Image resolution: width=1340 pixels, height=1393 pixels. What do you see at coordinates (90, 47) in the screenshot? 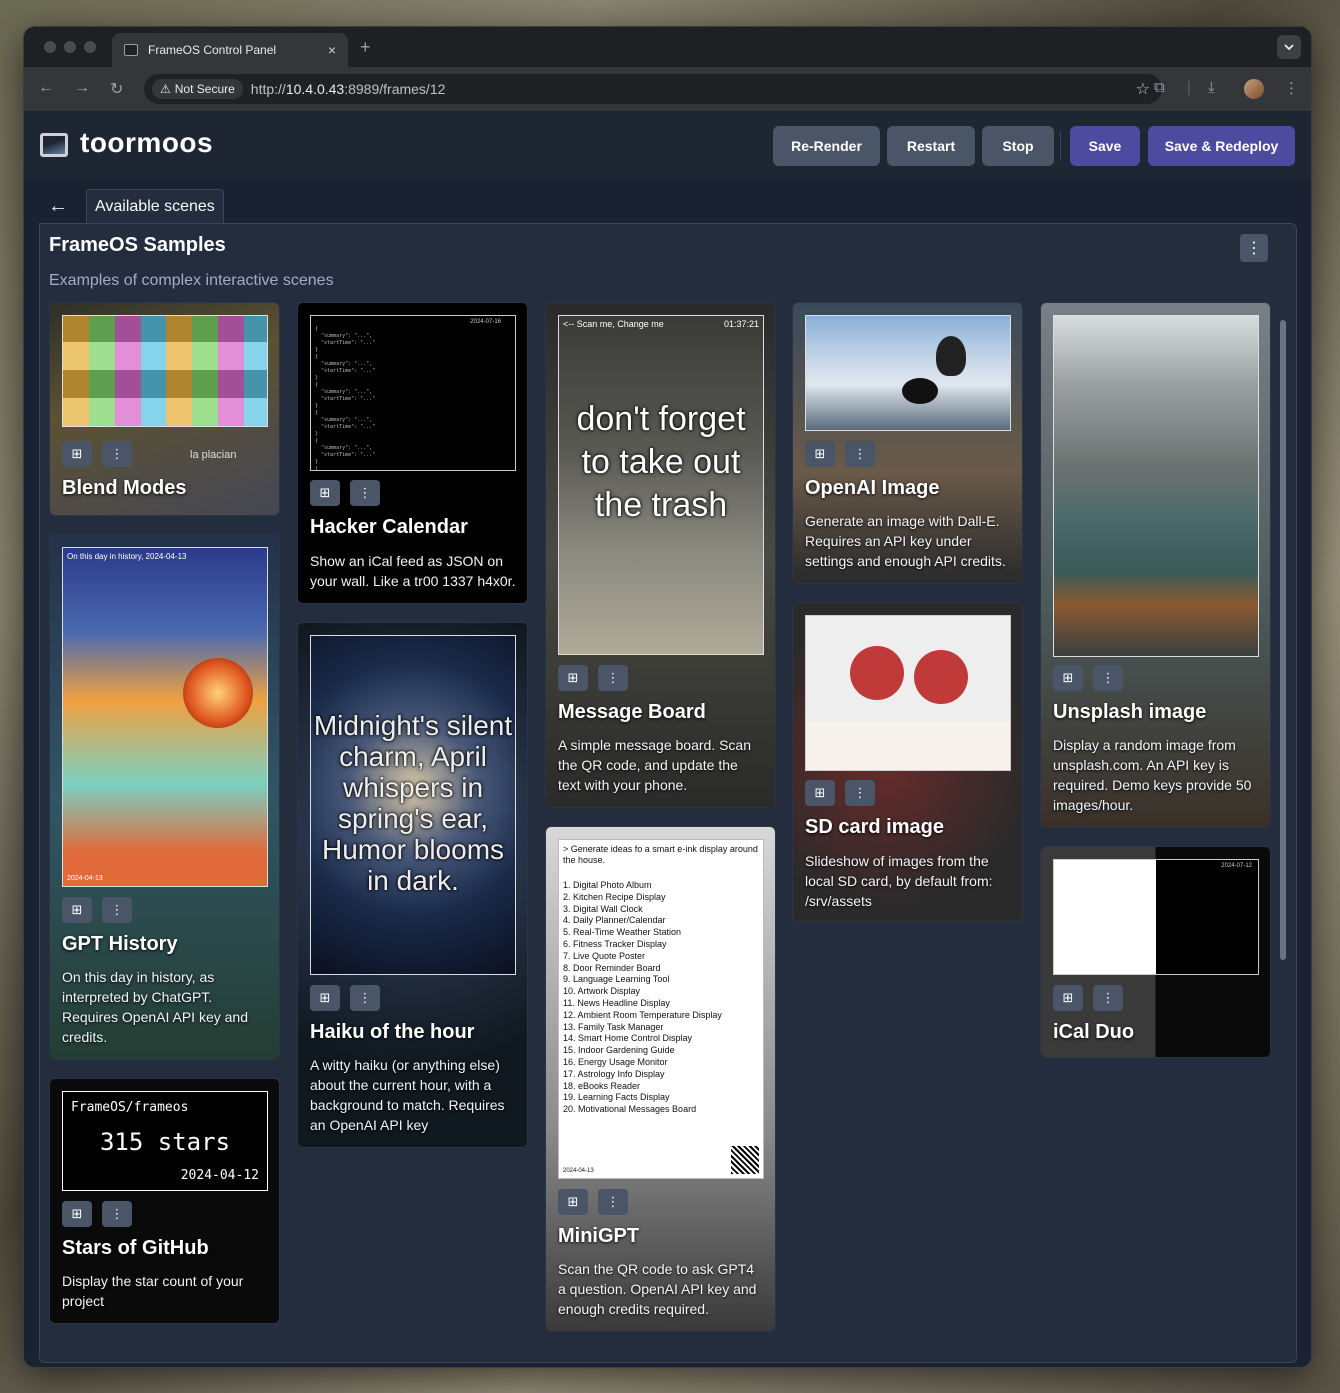
I see `maximize-window-dot` at bounding box center [90, 47].